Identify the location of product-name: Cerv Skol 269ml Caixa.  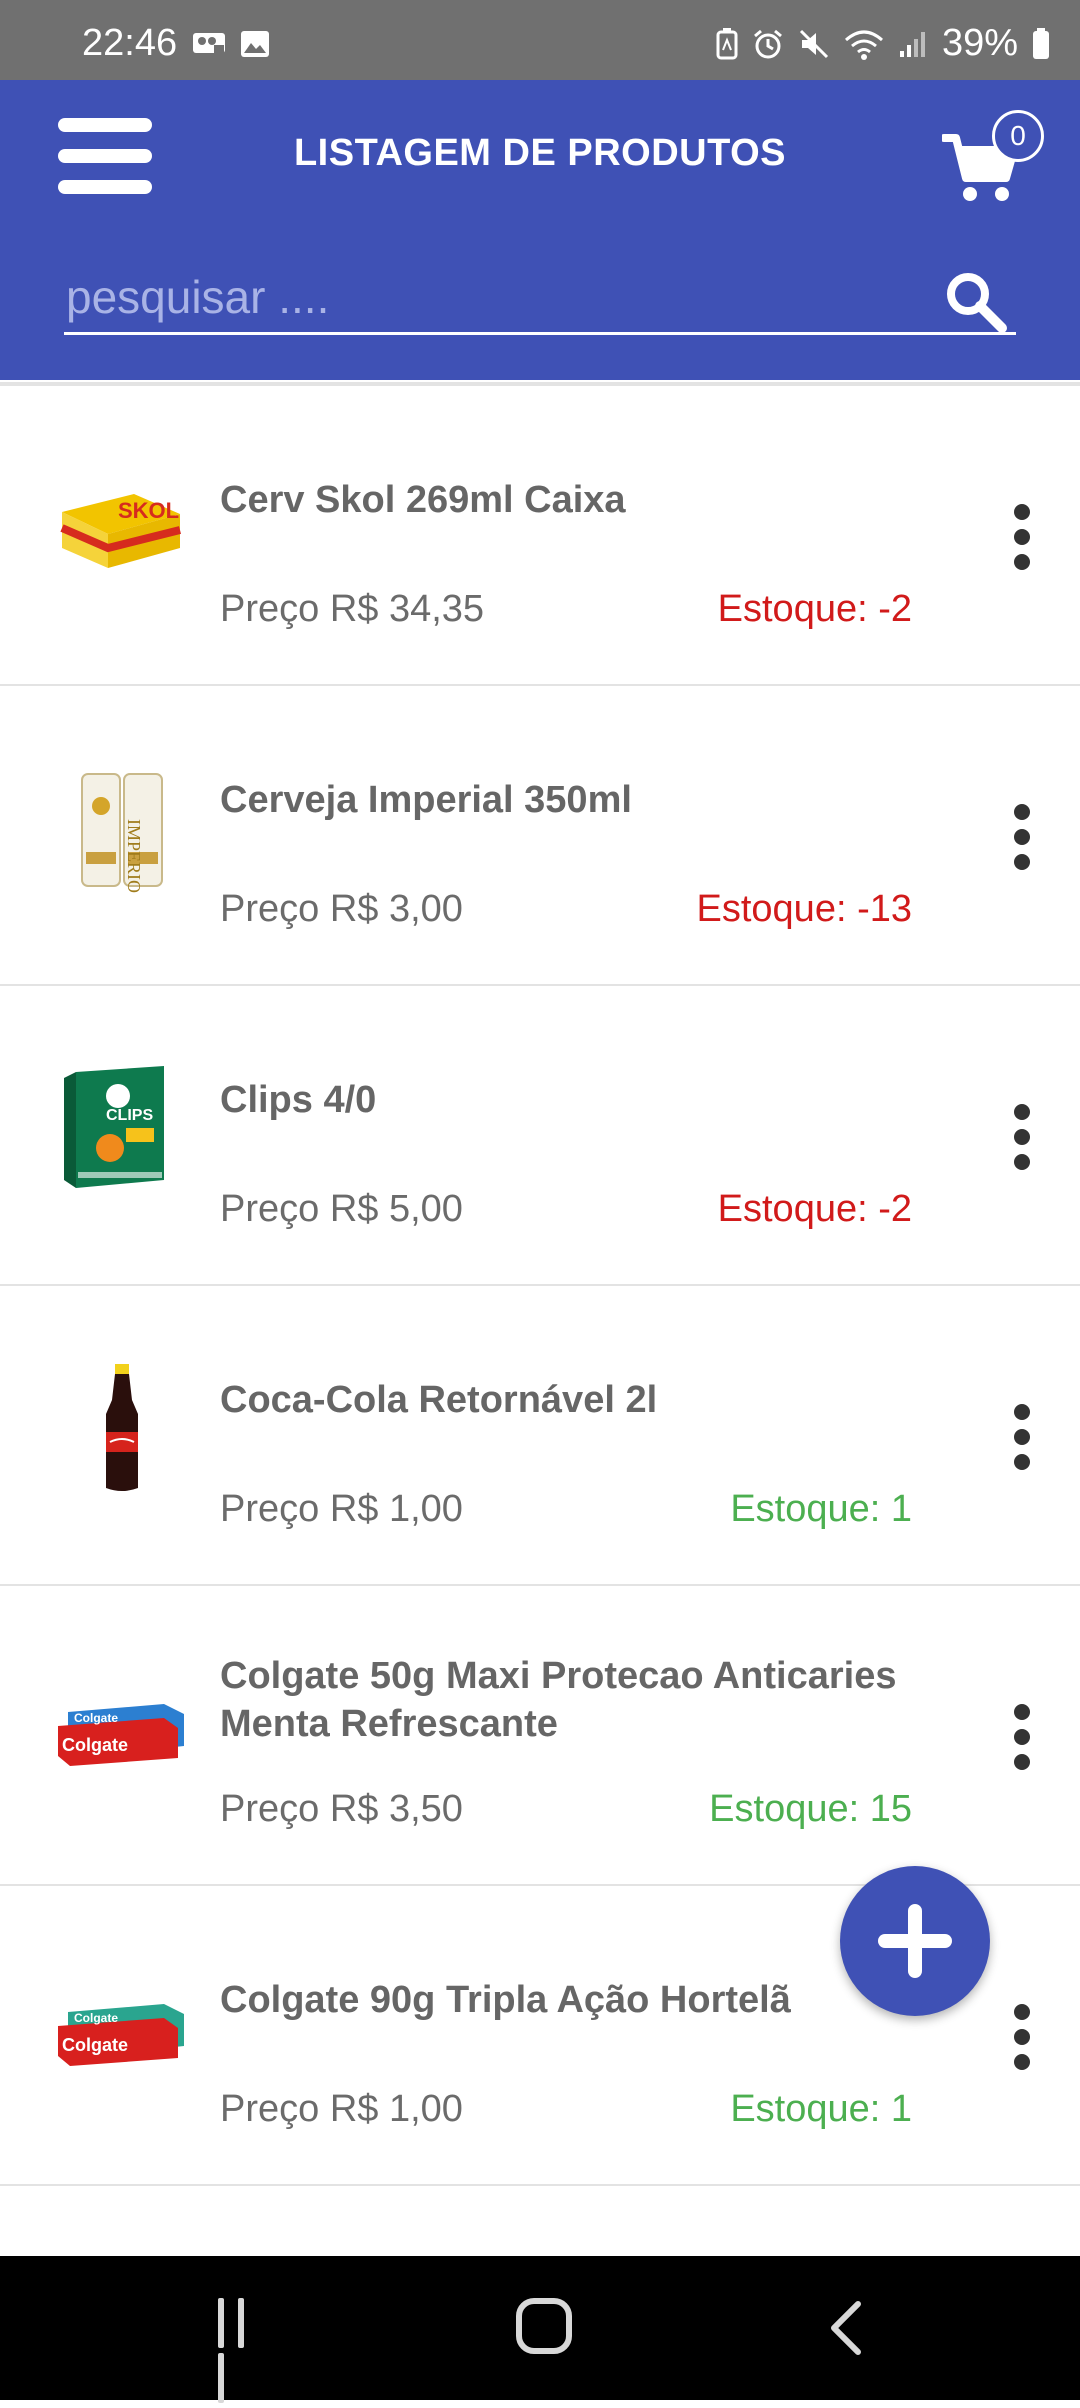
(423, 500).